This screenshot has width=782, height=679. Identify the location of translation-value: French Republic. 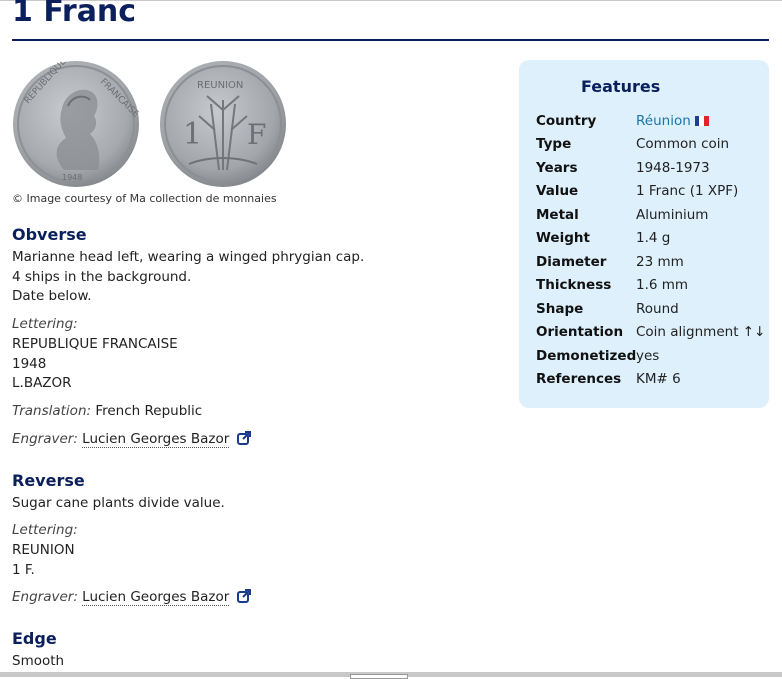
(149, 411).